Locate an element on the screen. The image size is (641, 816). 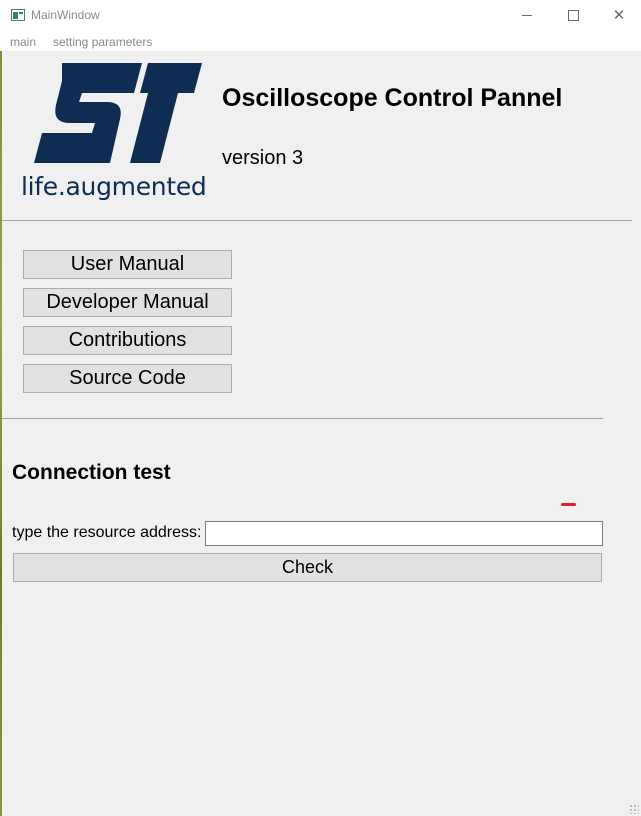
resource-address-label: type the resource address: is located at coordinates (107, 532).